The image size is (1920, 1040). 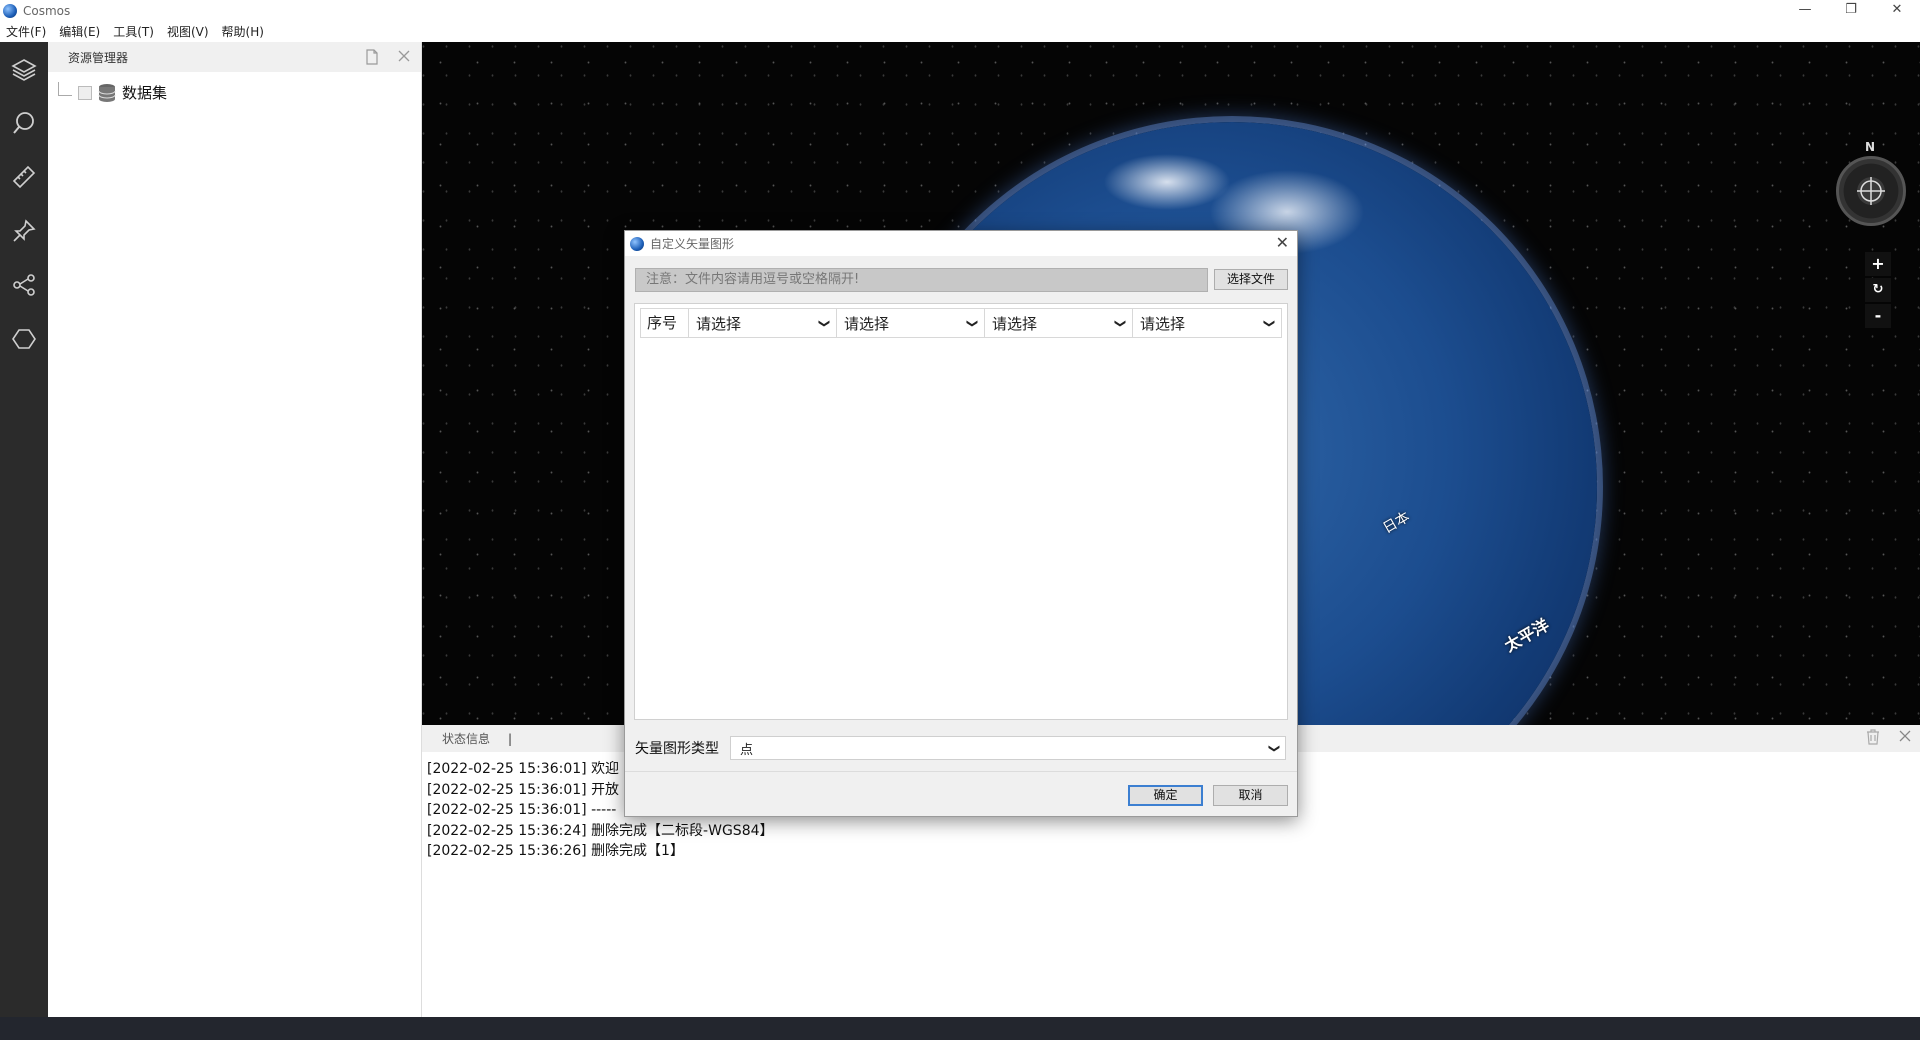 I want to click on rail-search-button, so click(x=24, y=123).